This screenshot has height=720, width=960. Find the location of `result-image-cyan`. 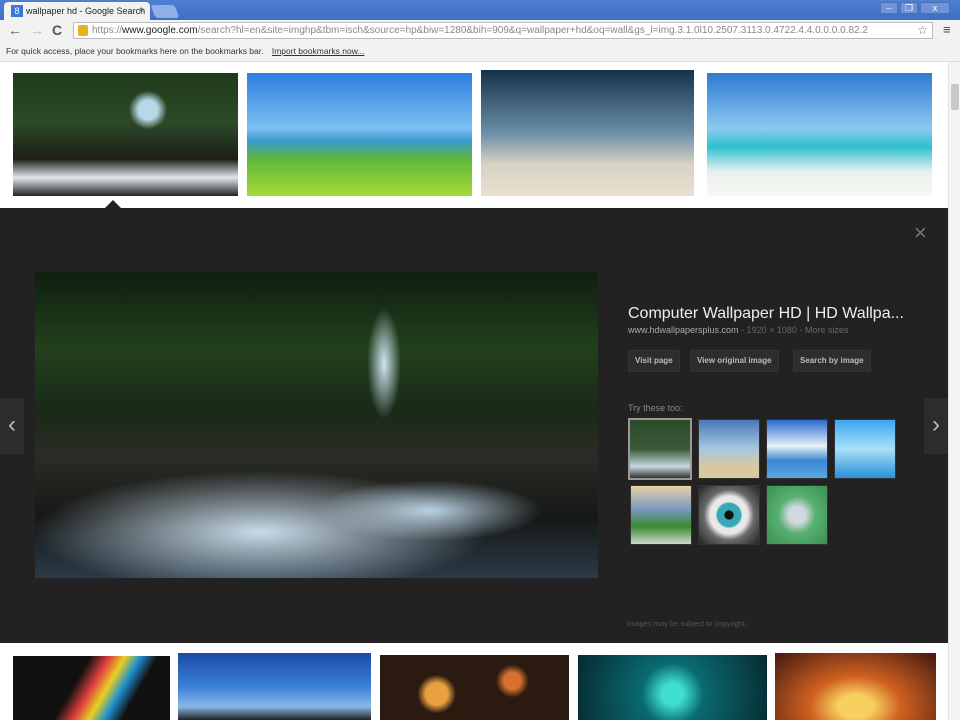

result-image-cyan is located at coordinates (672, 687).